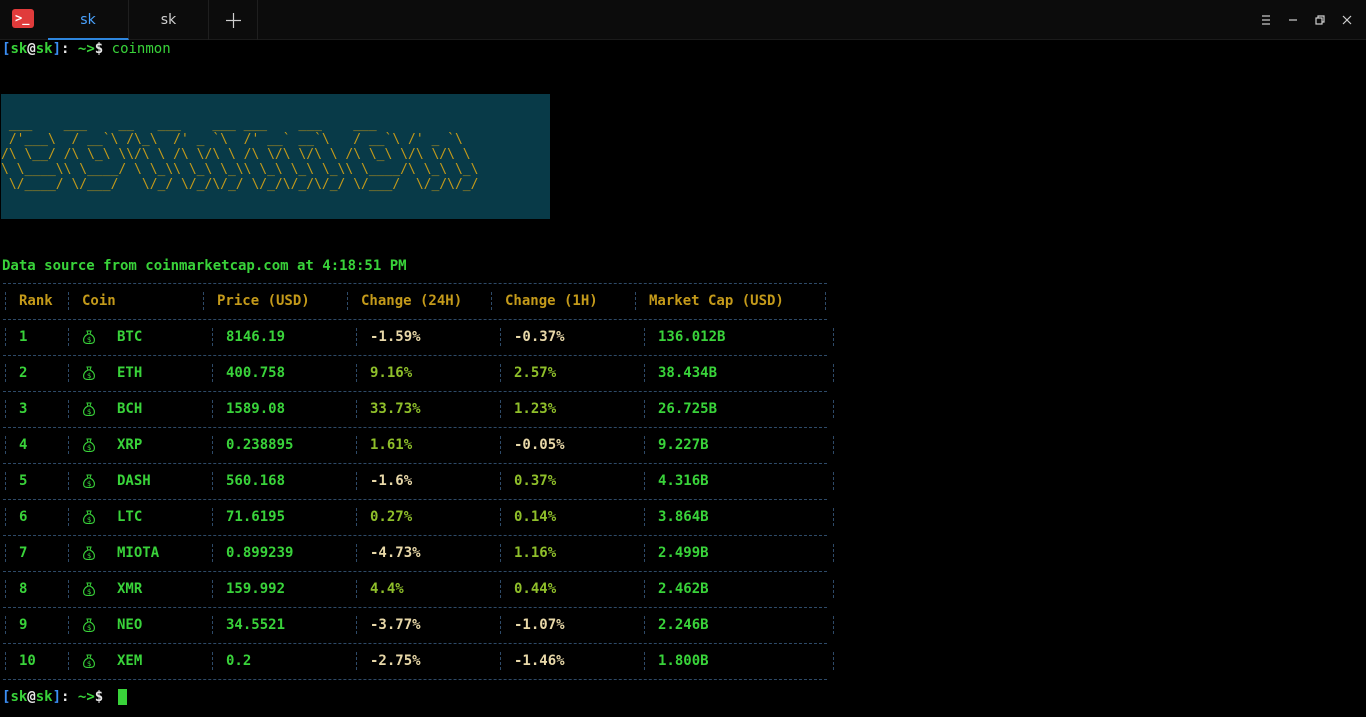  I want to click on cell-coin: XEM, so click(130, 661).